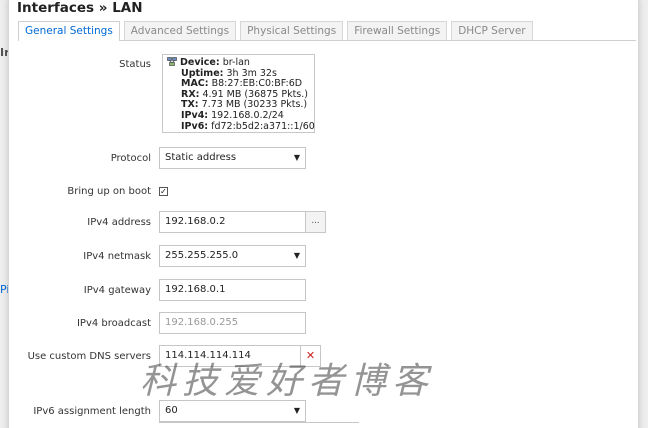 The height and width of the screenshot is (428, 648). Describe the element at coordinates (202, 73) in the screenshot. I see `status-uptime-key: Uptime:` at that location.